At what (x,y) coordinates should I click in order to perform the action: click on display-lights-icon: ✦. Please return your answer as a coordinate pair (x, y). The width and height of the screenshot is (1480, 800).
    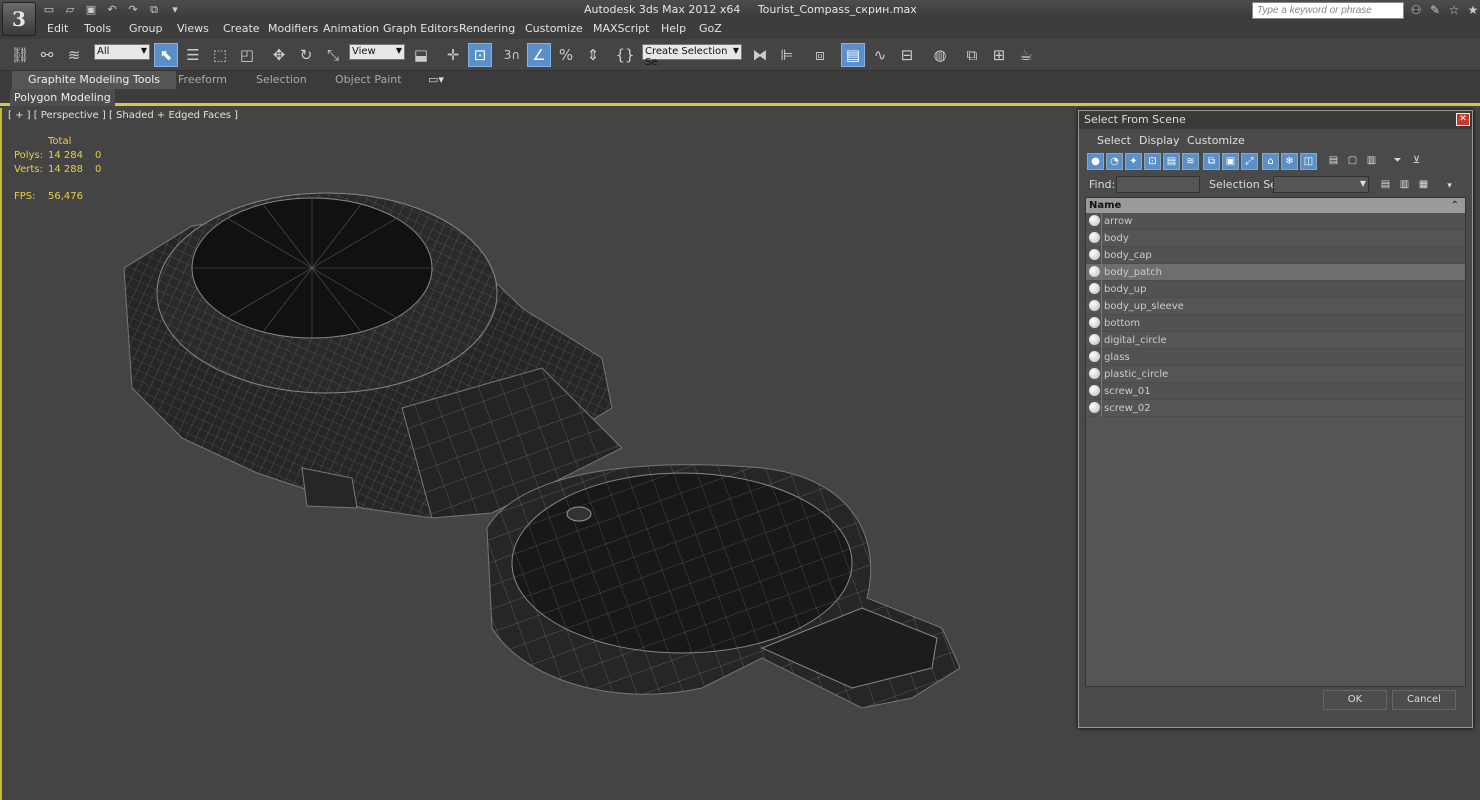
    Looking at the image, I should click on (1133, 161).